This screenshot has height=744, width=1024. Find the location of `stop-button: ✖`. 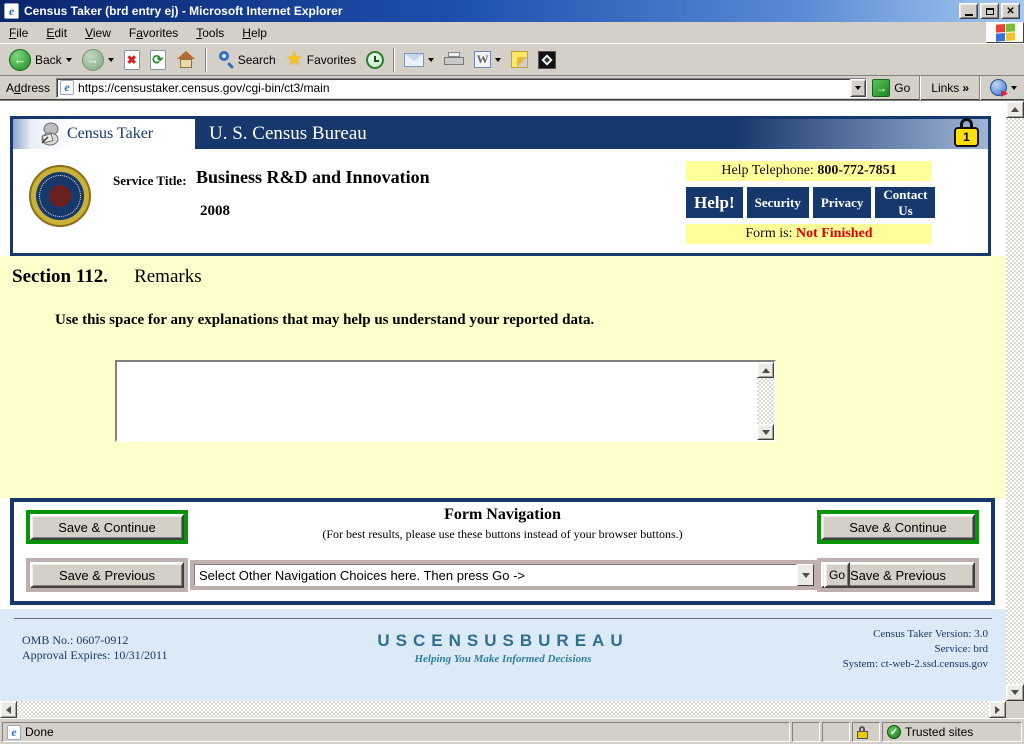

stop-button: ✖ is located at coordinates (132, 60).